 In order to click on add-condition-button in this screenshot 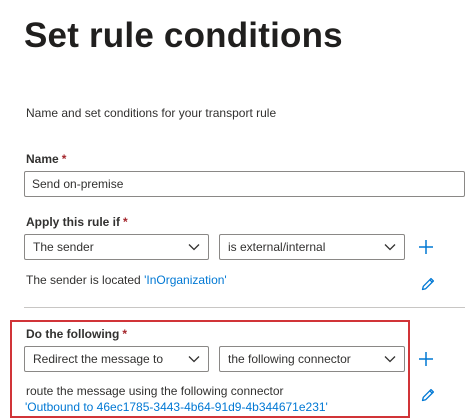, I will do `click(426, 247)`.